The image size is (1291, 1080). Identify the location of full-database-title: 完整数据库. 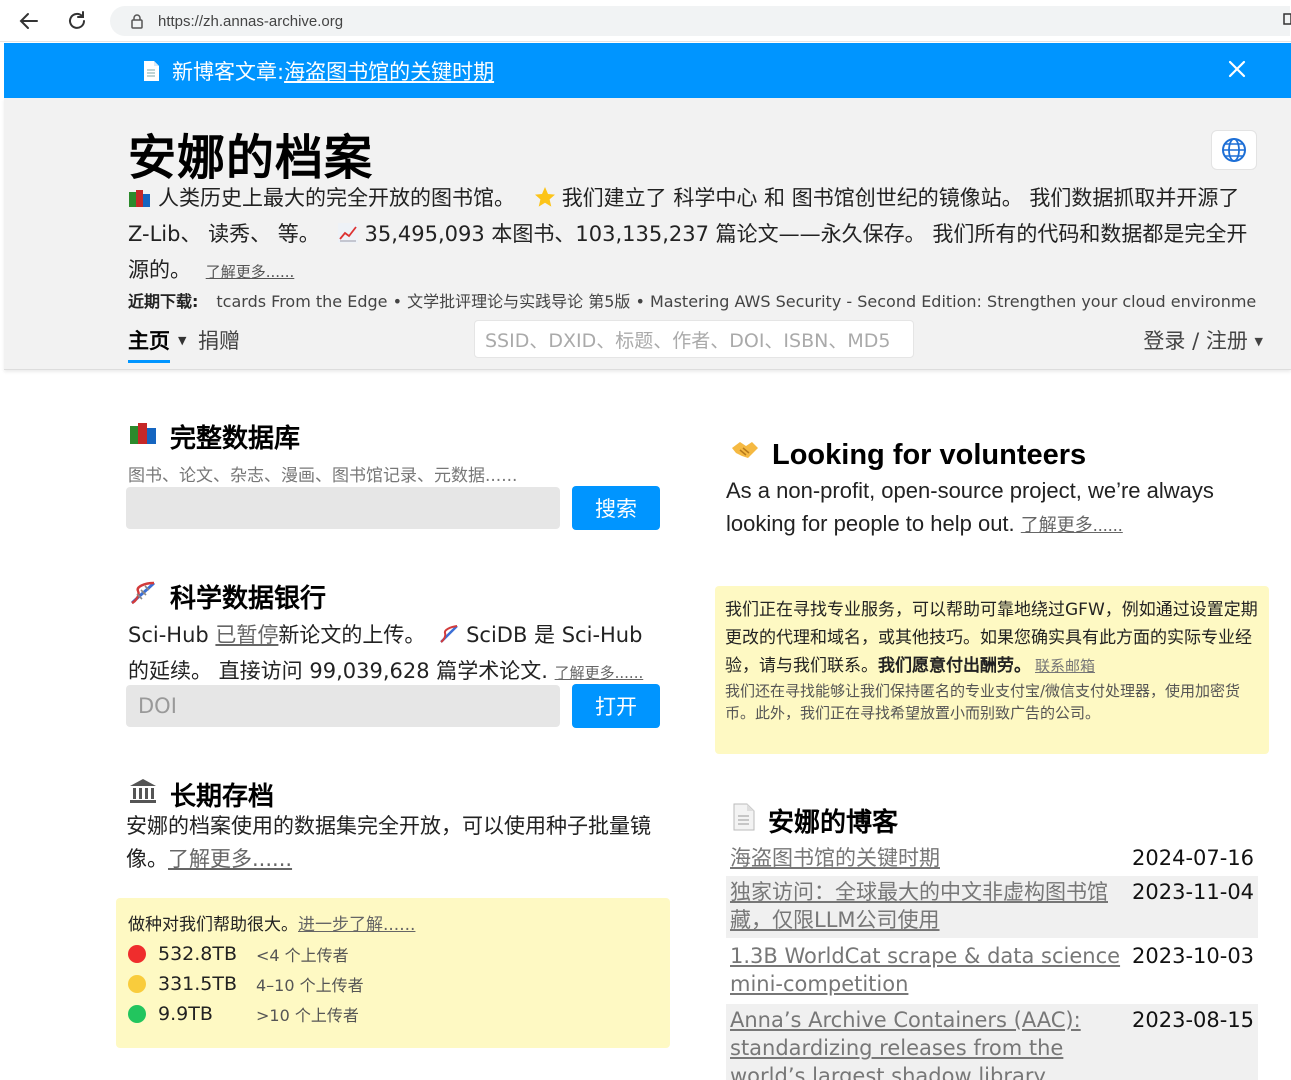
(235, 439).